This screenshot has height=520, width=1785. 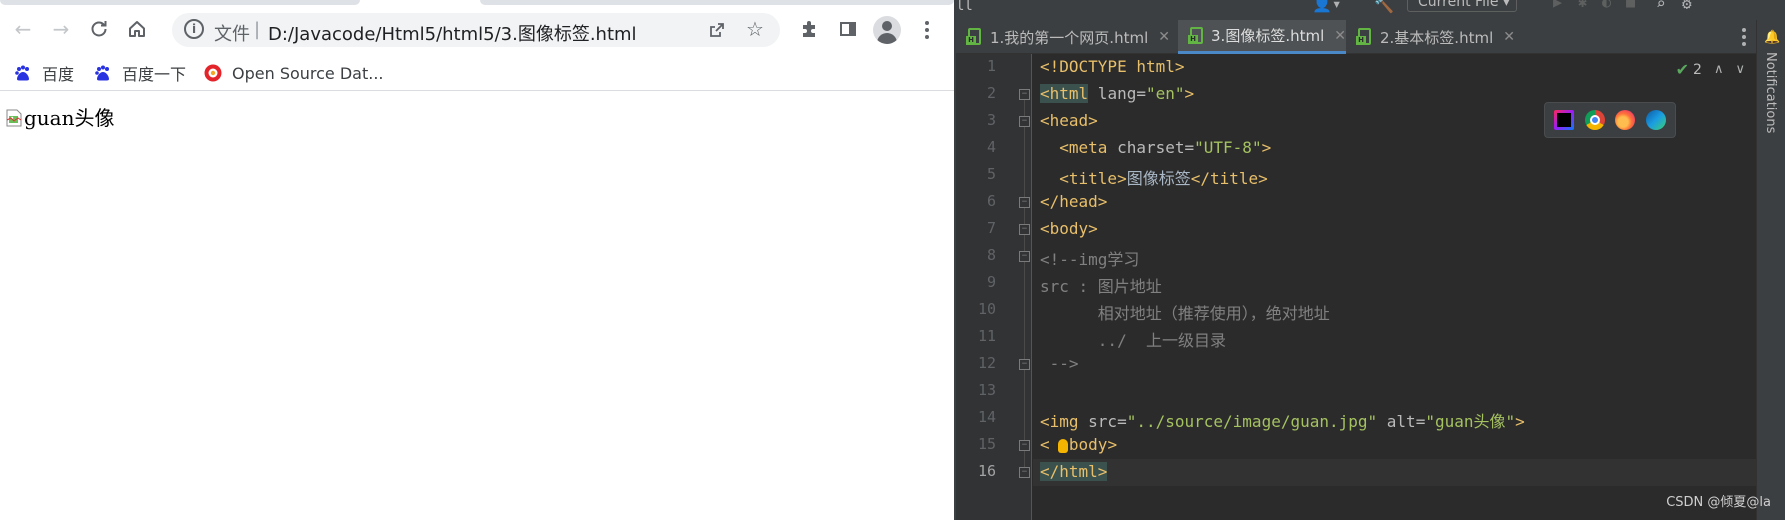 I want to click on stop-icon: ■, so click(x=1630, y=5).